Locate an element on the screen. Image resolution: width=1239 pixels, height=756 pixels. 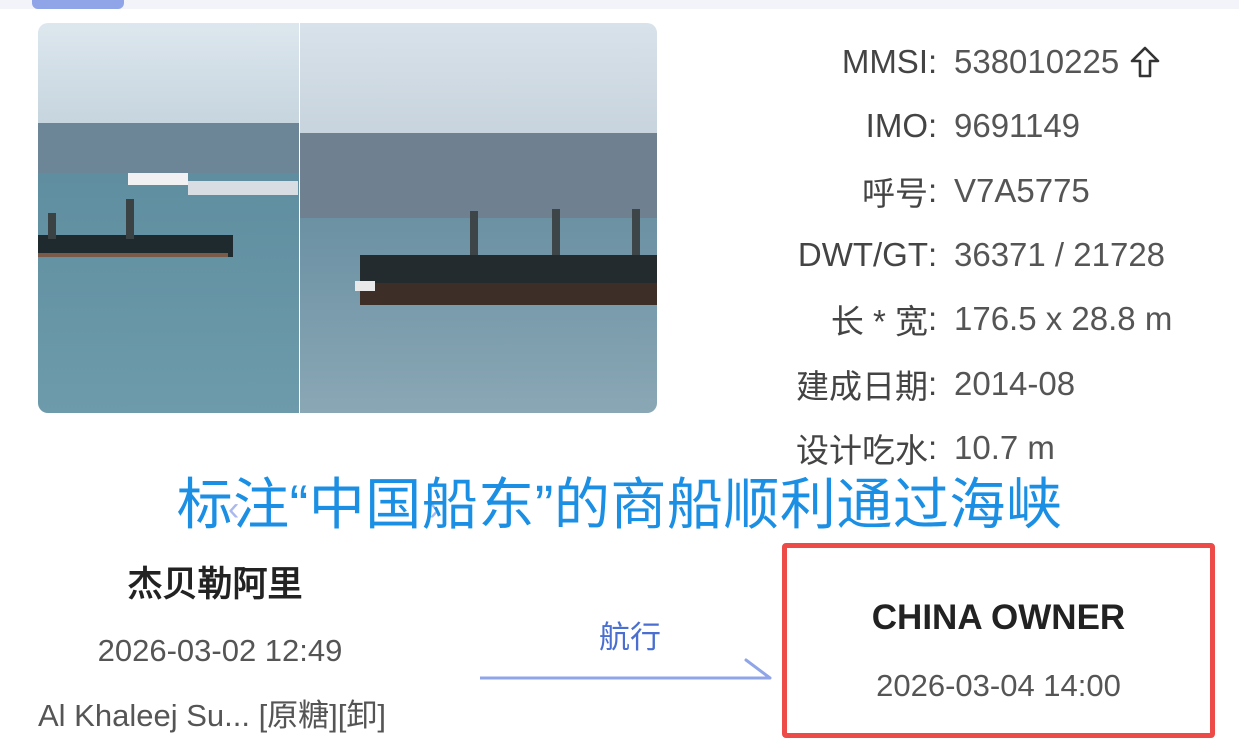
info-row-dimensions: 长 * 宽 : 176.5 x 28.8 m is located at coordinates (967, 319).